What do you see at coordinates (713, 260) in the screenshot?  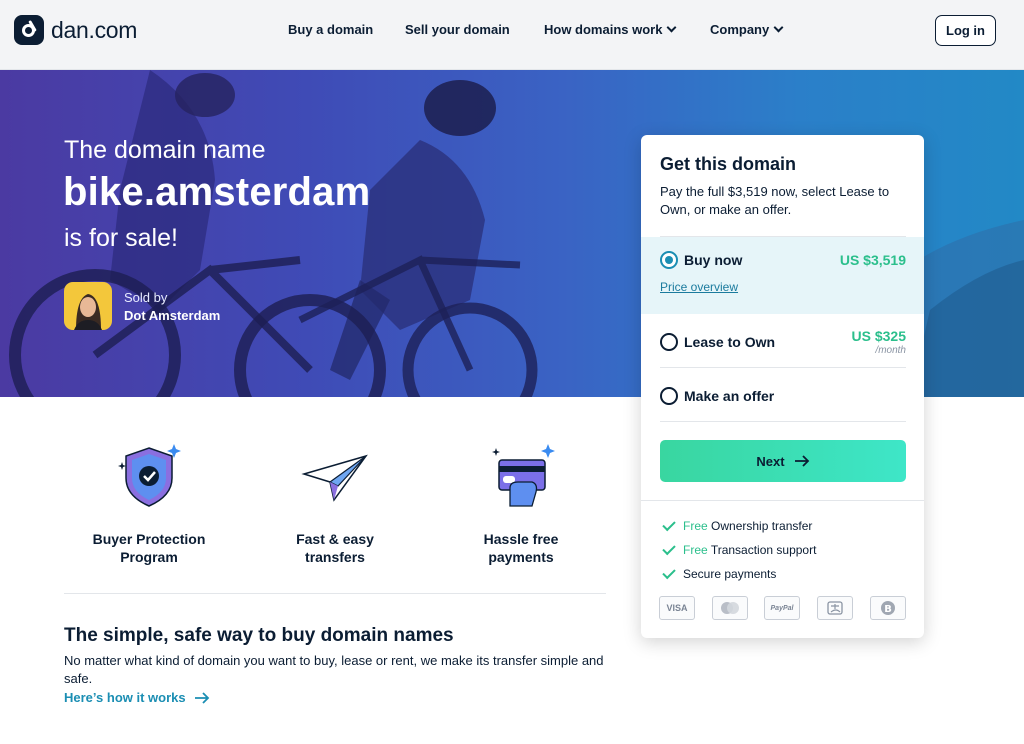 I see `option-label: Buy now` at bounding box center [713, 260].